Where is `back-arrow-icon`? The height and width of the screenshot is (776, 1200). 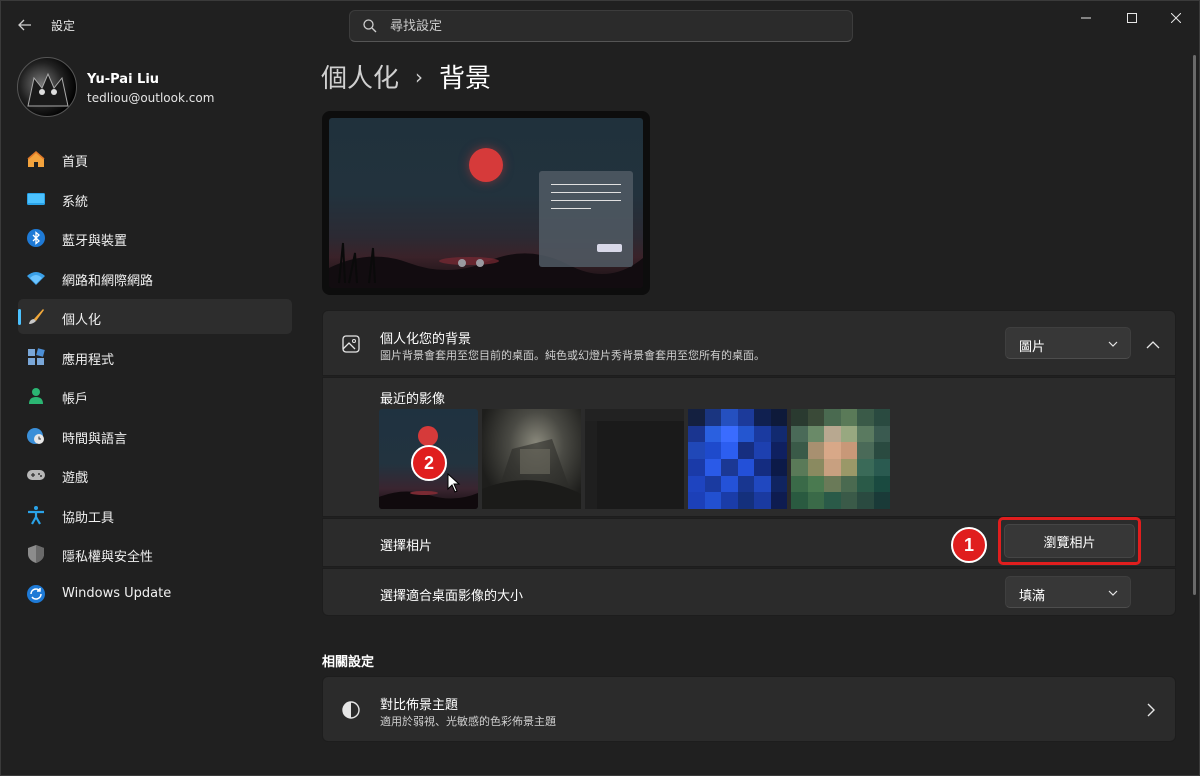 back-arrow-icon is located at coordinates (24, 25).